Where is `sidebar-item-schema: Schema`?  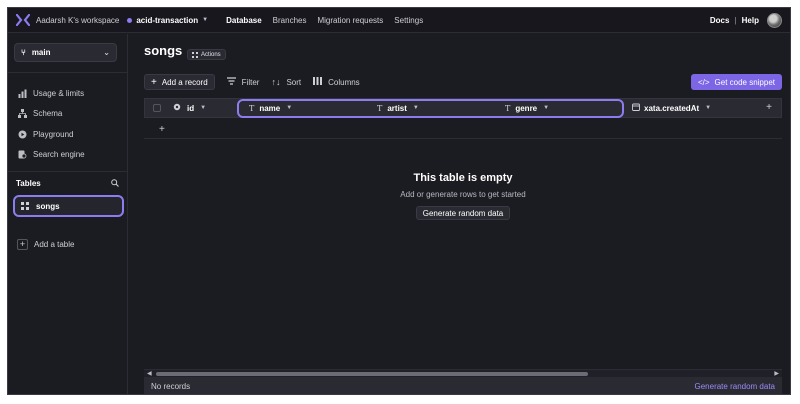 sidebar-item-schema: Schema is located at coordinates (40, 113).